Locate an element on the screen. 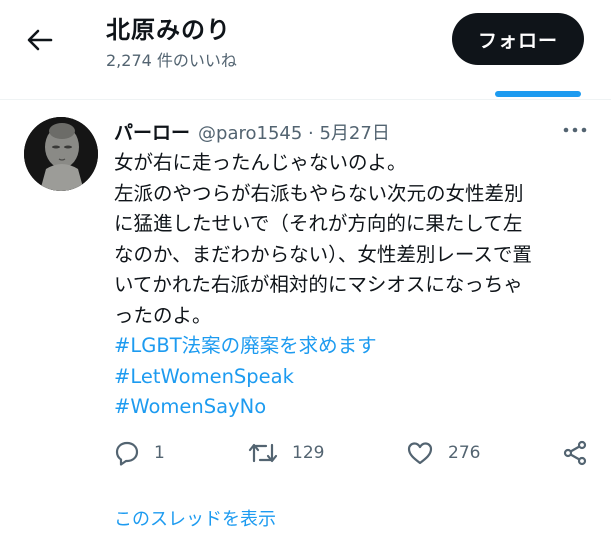  header-divider is located at coordinates (305, 99).